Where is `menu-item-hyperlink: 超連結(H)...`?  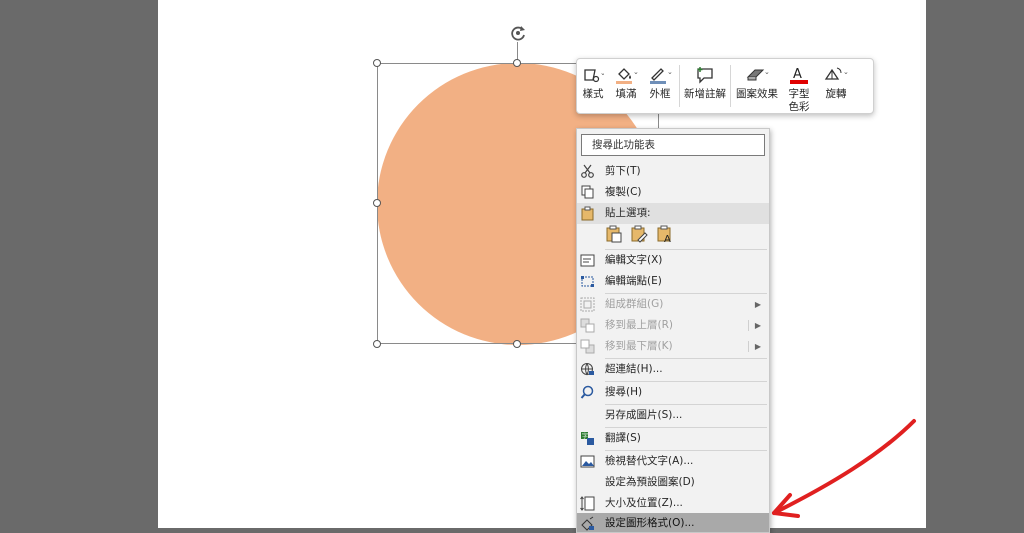
menu-item-hyperlink: 超連結(H)... is located at coordinates (673, 369).